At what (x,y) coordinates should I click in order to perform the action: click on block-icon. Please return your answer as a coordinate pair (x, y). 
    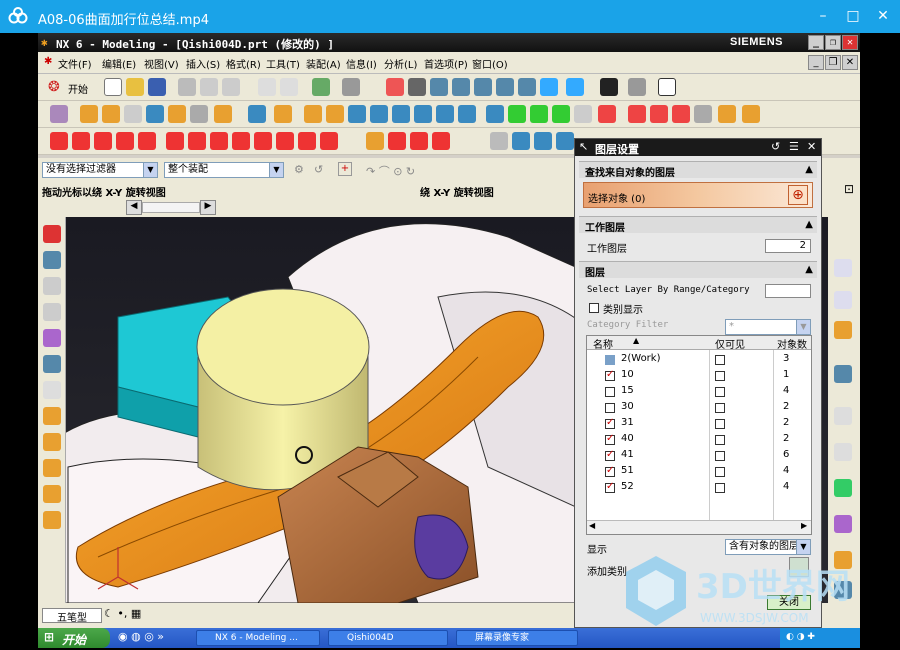
    Looking at the image, I should click on (177, 114).